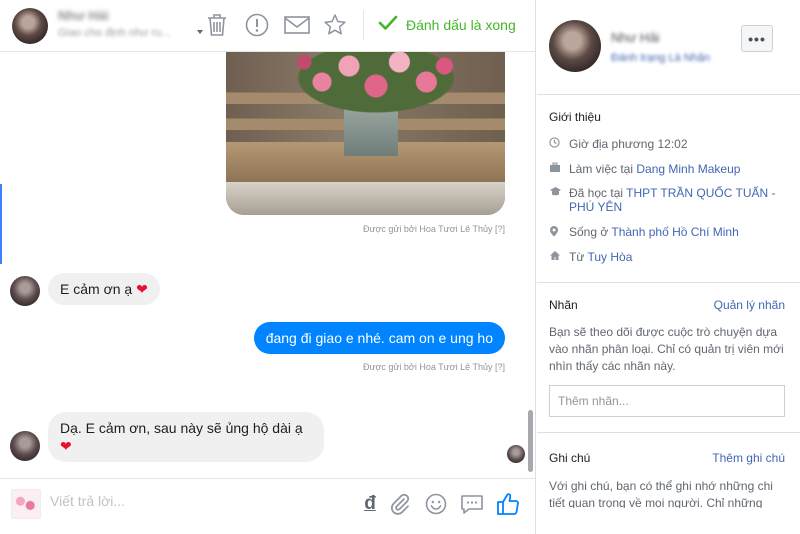 Image resolution: width=800 pixels, height=534 pixels. I want to click on about-work: Làm việc tại Dang Minh Makeup, so click(669, 169).